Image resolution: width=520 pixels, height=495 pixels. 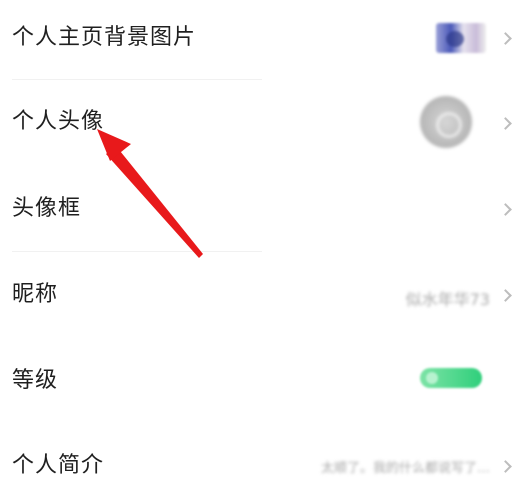 What do you see at coordinates (447, 299) in the screenshot?
I see `nickname-value: 似水年华73` at bounding box center [447, 299].